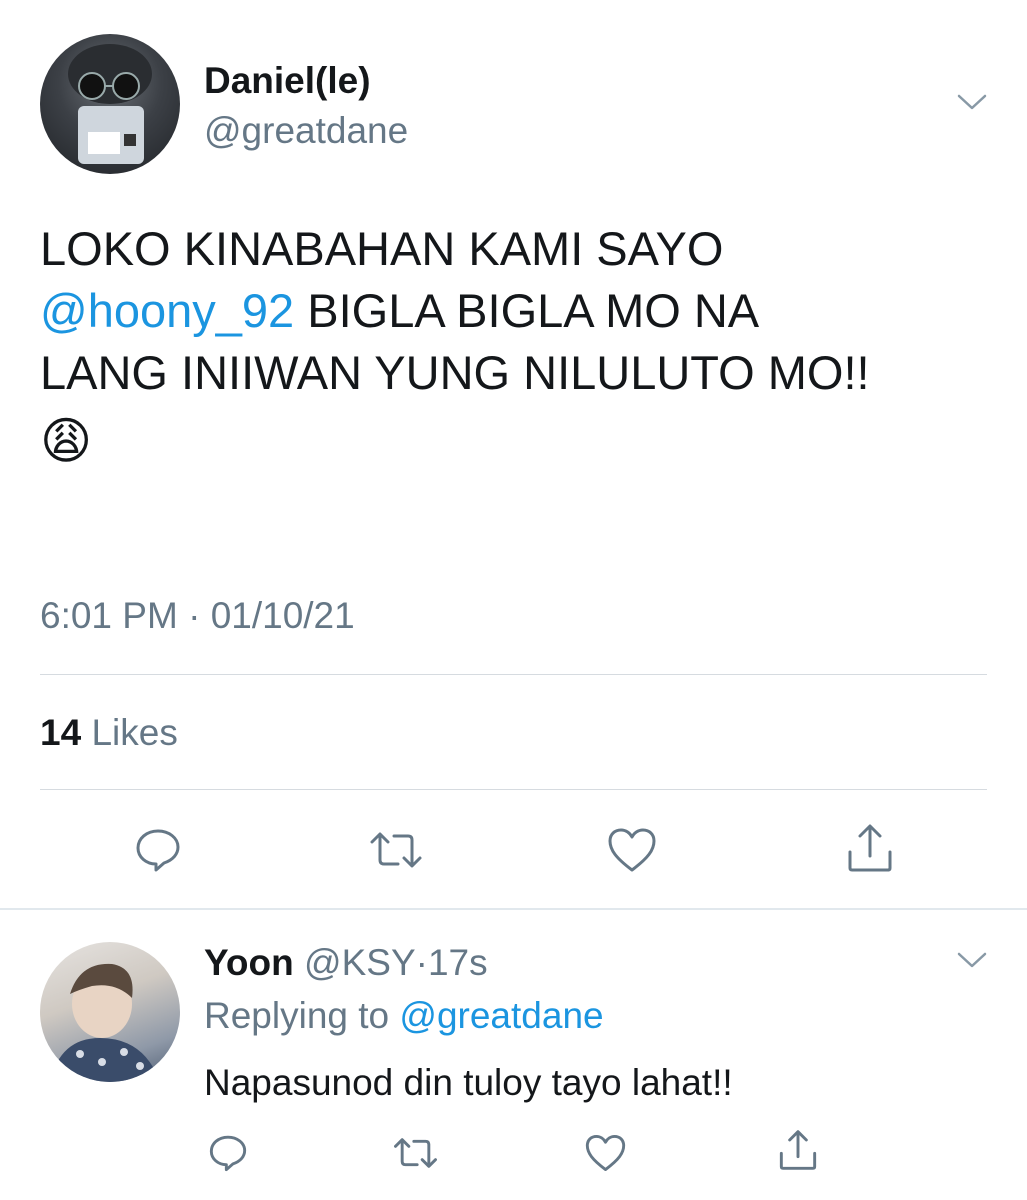  Describe the element at coordinates (468, 1082) in the screenshot. I see `reply-text: Napasunod din tuloy tayo lahat!!` at that location.